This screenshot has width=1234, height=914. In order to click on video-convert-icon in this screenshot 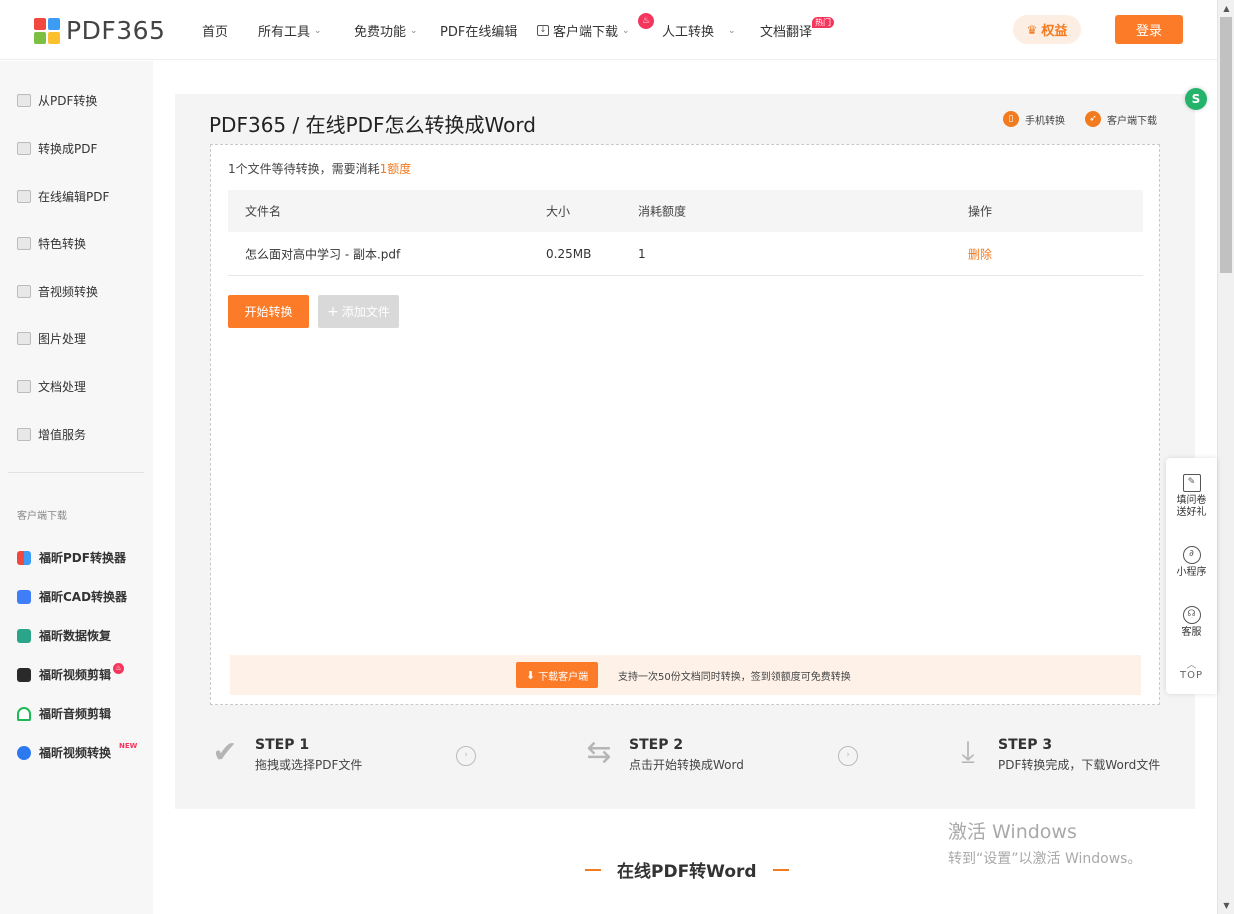, I will do `click(24, 752)`.